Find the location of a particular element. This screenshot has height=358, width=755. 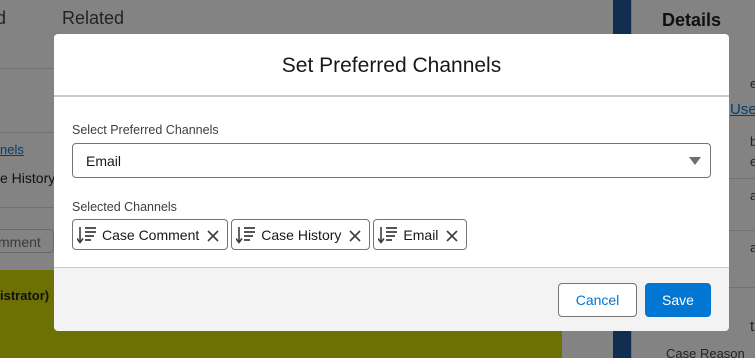

cancel-button: Cancel is located at coordinates (597, 299).